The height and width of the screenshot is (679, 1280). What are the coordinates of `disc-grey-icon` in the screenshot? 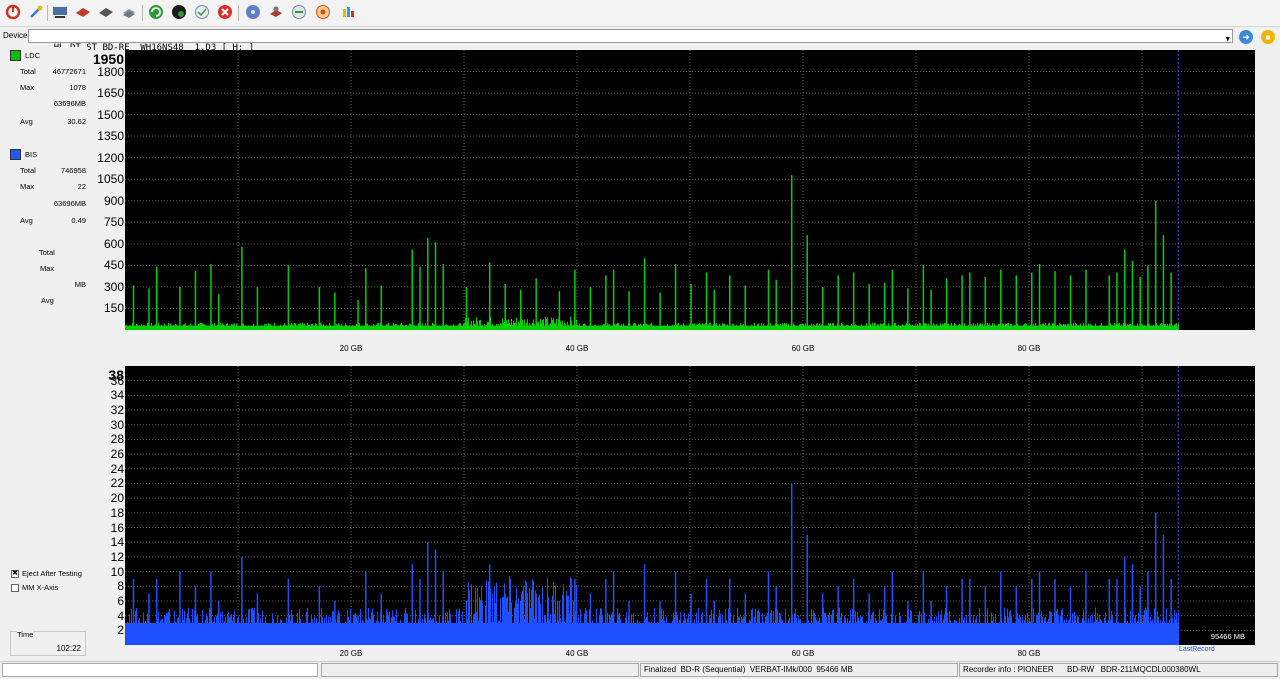 It's located at (106, 12).